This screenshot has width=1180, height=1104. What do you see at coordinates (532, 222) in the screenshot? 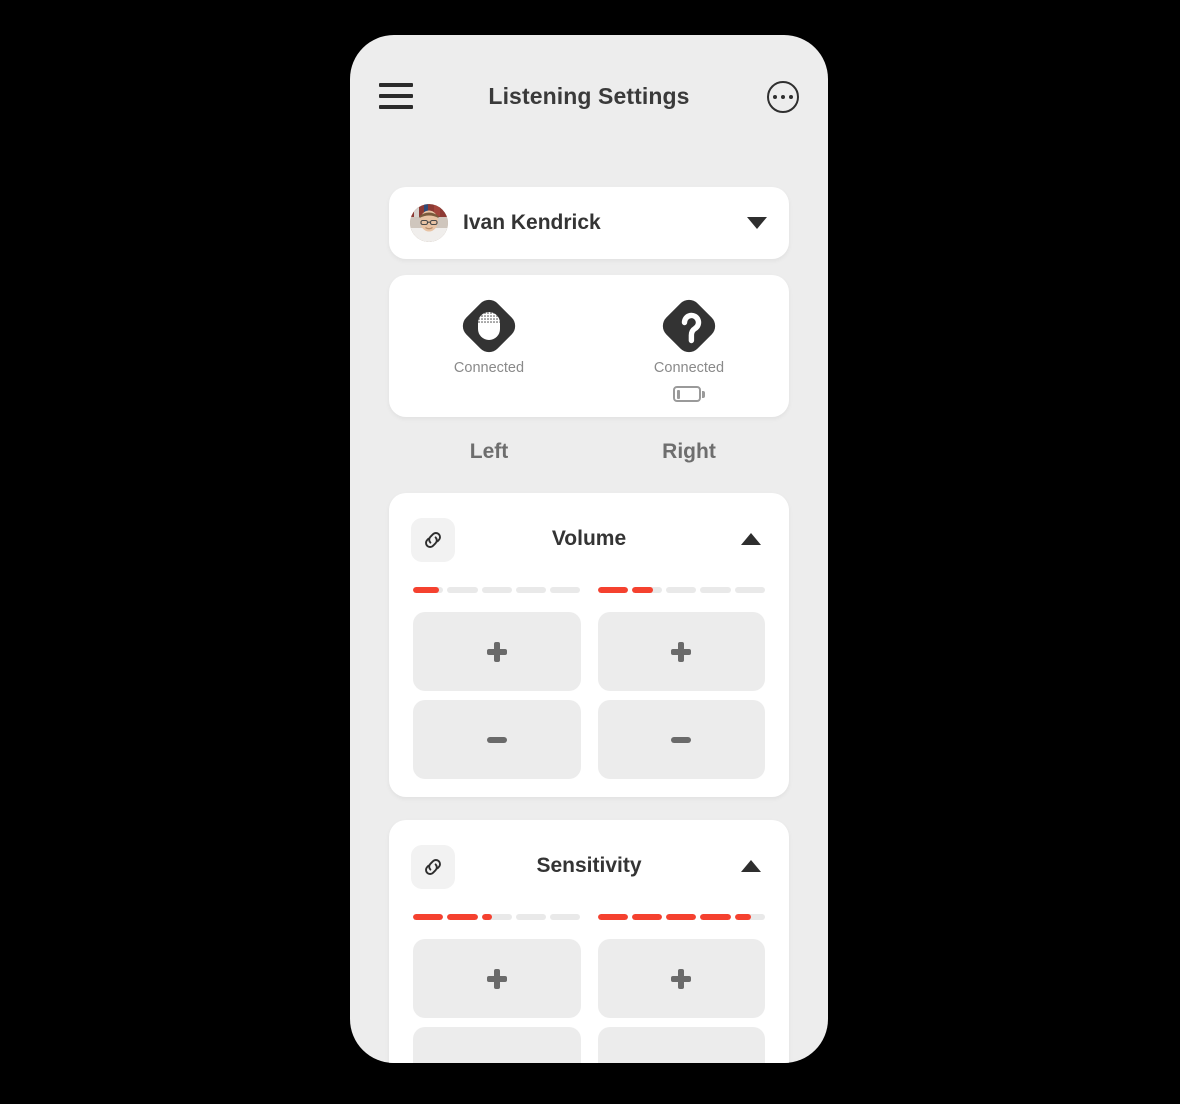
I see `profile-name: Ivan Kendrick` at bounding box center [532, 222].